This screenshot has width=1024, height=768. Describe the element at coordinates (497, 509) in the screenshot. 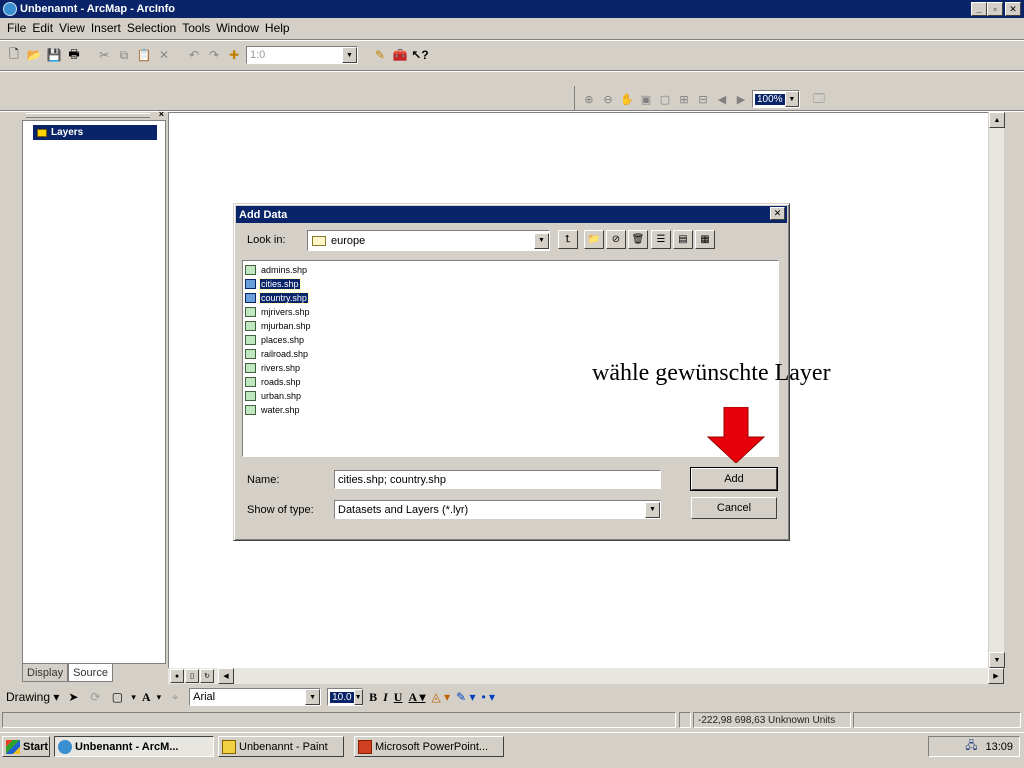

I see `type-combo: Datasets and Layers (*.lyr) ▼` at that location.